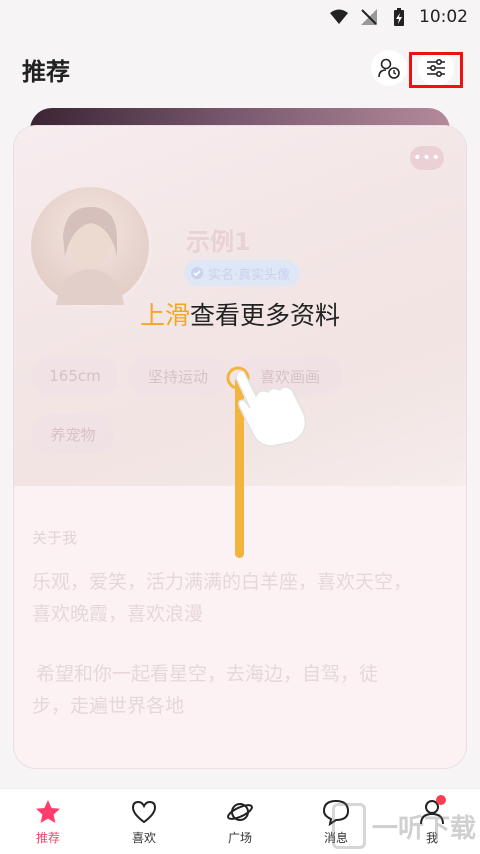  I want to click on filter-highlight-box, so click(436, 70).